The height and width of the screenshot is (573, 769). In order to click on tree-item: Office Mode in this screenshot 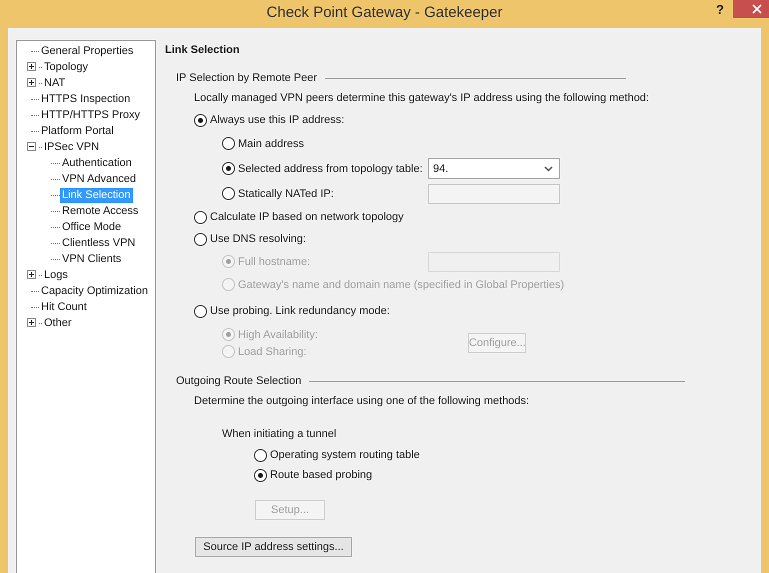, I will do `click(92, 227)`.